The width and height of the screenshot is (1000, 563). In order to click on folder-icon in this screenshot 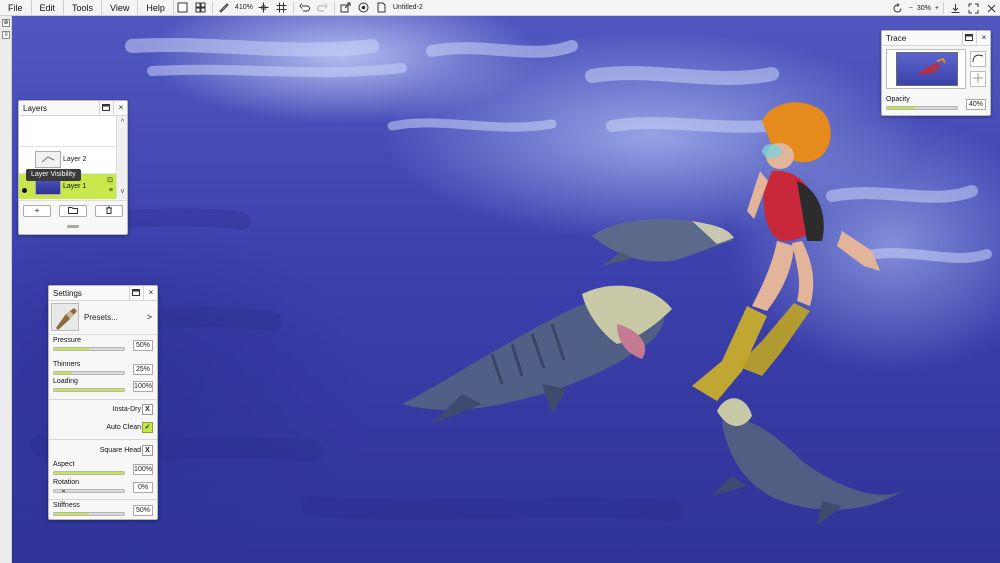, I will do `click(73, 210)`.